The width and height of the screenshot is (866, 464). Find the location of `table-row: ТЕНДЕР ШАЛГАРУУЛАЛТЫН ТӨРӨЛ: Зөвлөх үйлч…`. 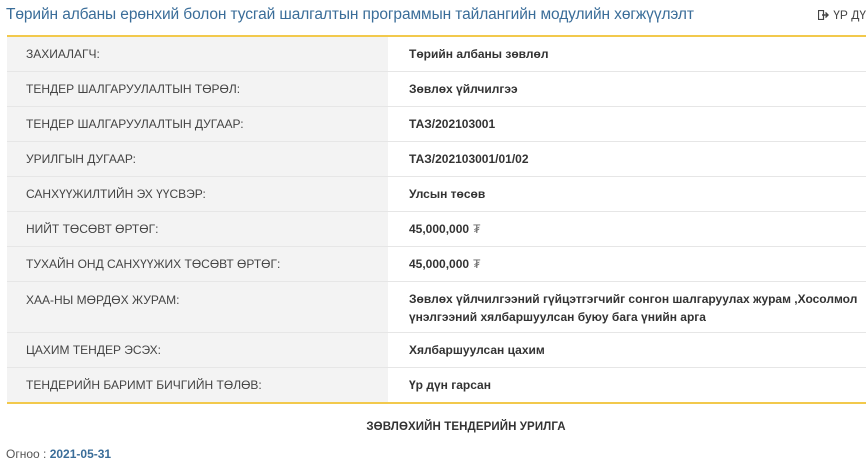

table-row: ТЕНДЕР ШАЛГАРУУЛАЛТЫН ТӨРӨЛ: Зөвлөх үйлч… is located at coordinates (436, 89).